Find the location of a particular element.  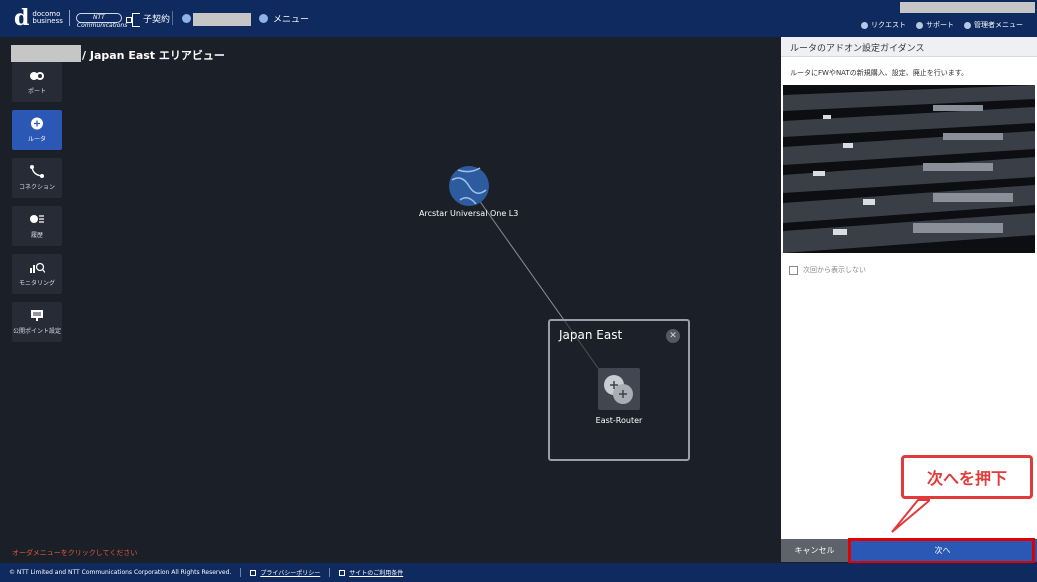

globe-node-icon is located at coordinates (469, 186).